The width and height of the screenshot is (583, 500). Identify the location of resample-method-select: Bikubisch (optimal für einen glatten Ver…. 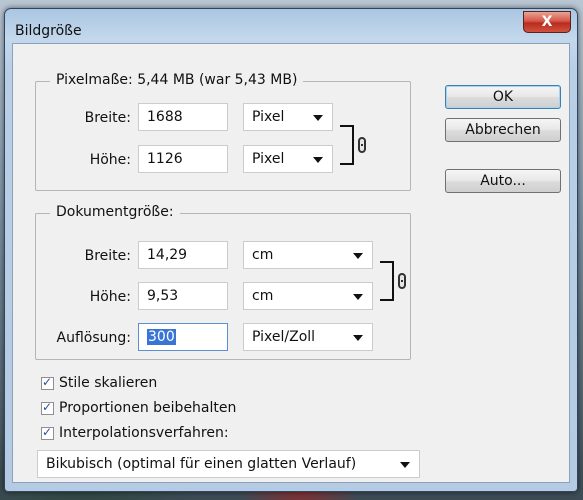
(228, 464).